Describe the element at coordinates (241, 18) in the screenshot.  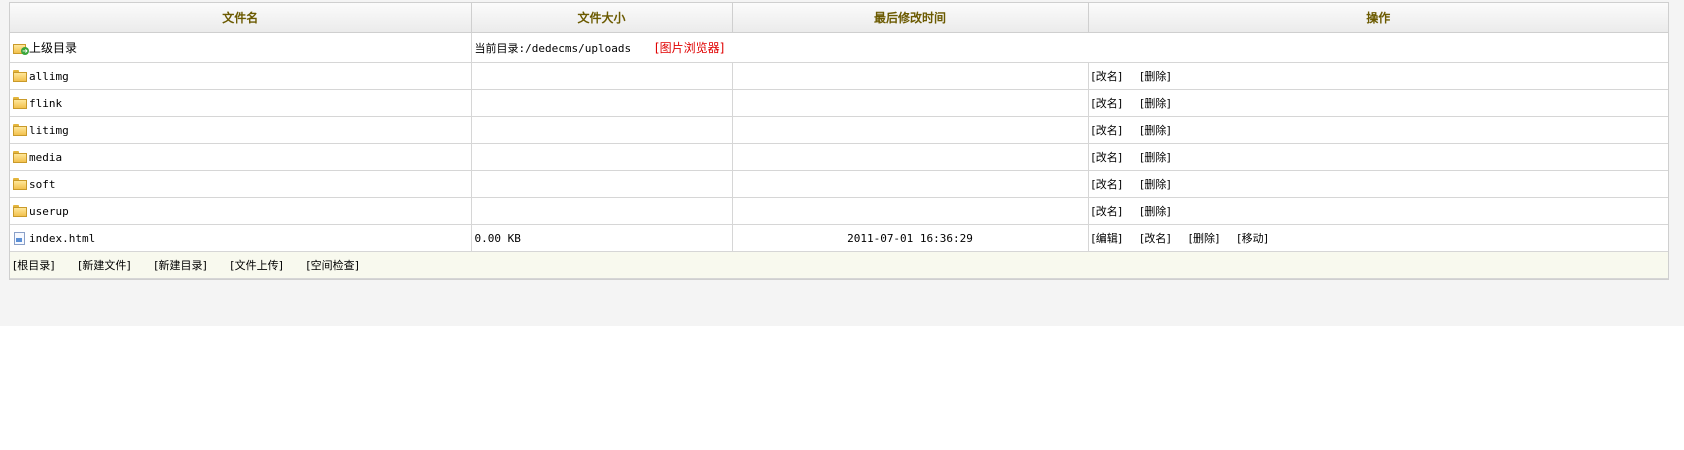
I see `header-filename: 文件名` at that location.